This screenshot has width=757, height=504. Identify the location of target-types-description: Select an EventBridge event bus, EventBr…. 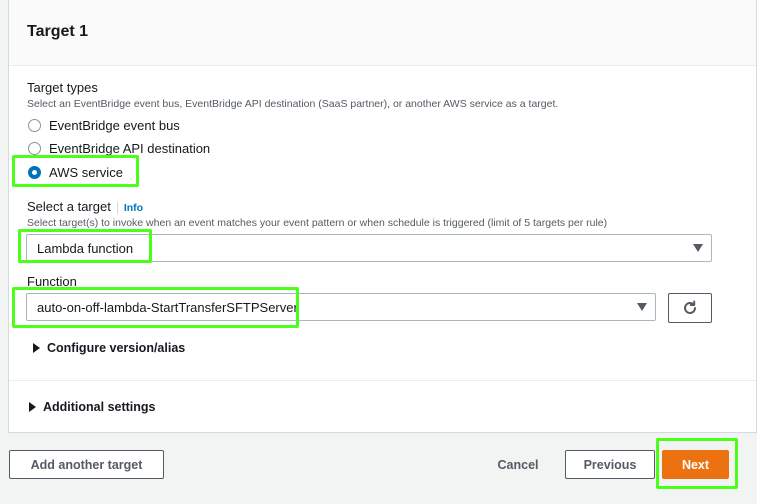
(293, 104).